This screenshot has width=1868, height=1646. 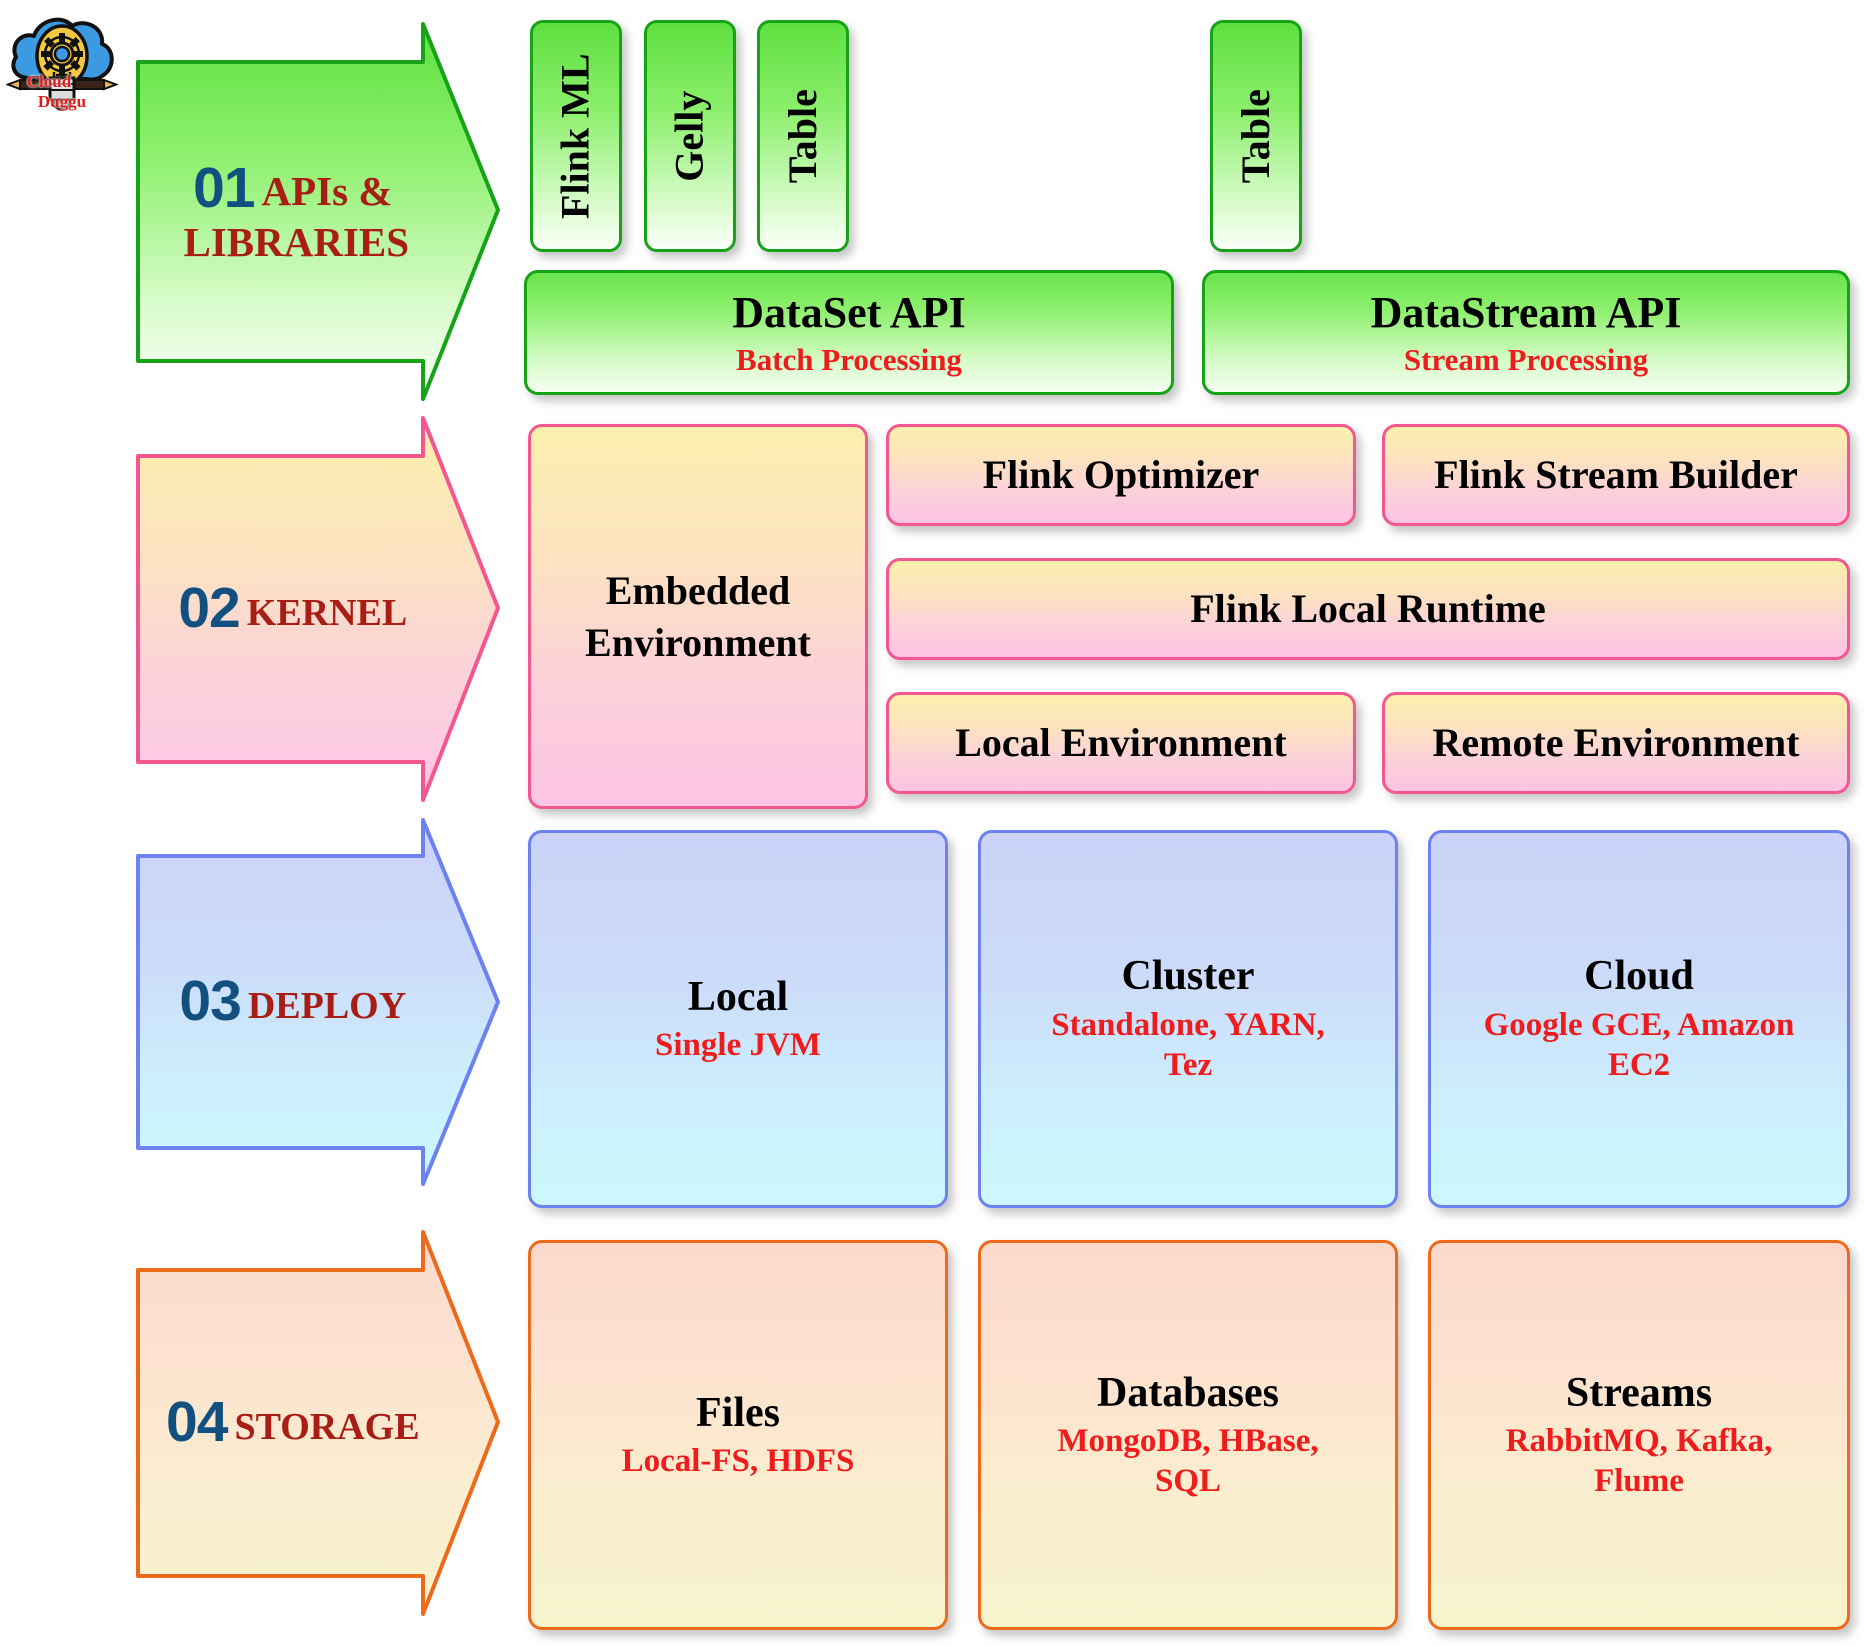 I want to click on library-box-gelly: Gelly, so click(x=690, y=136).